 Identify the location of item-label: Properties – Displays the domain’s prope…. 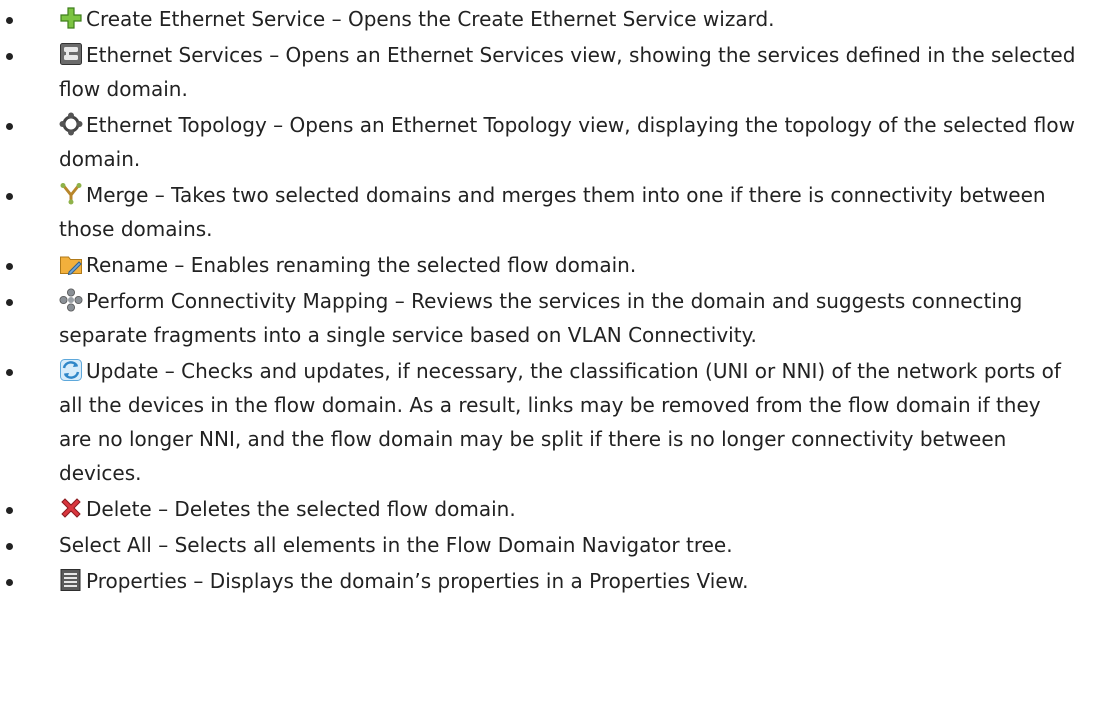
(417, 581).